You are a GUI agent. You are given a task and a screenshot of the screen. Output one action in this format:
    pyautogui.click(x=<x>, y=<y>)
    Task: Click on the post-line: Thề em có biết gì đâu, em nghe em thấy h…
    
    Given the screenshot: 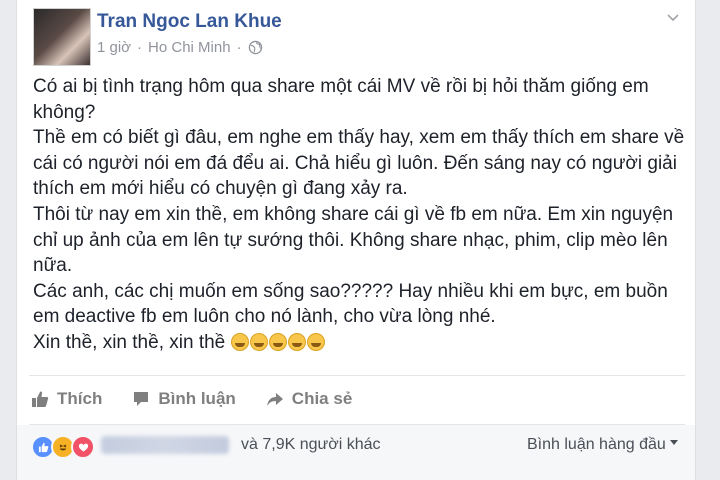 What is the action you would take?
    pyautogui.click(x=359, y=138)
    